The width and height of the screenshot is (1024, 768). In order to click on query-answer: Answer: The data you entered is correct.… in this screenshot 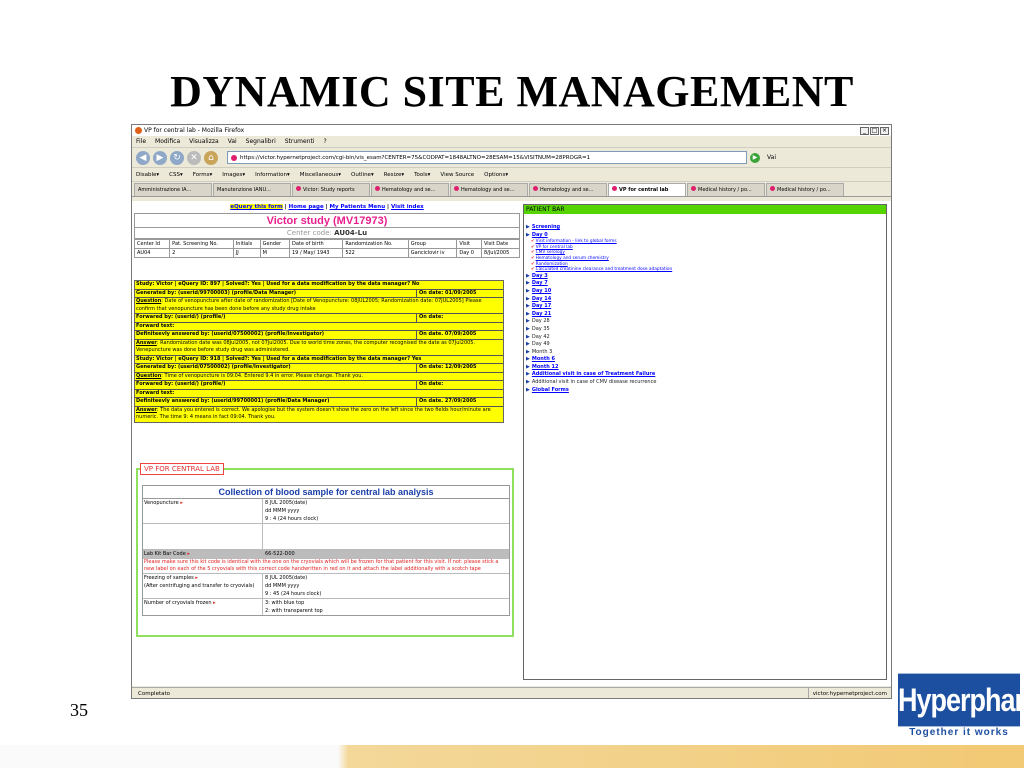, I will do `click(313, 413)`.